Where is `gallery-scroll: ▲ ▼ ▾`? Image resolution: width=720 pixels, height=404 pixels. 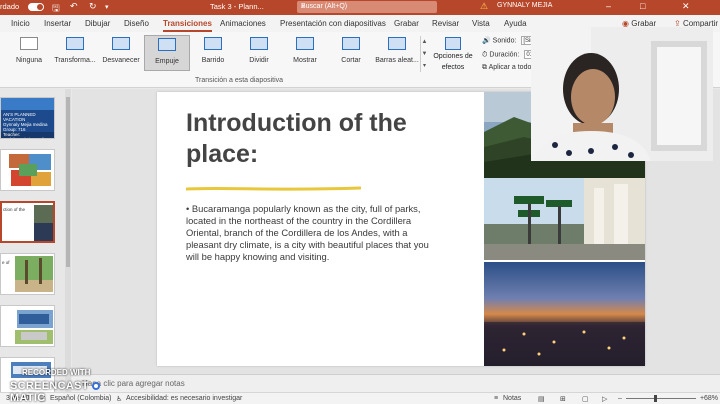 gallery-scroll: ▲ ▼ ▾ is located at coordinates (424, 54).